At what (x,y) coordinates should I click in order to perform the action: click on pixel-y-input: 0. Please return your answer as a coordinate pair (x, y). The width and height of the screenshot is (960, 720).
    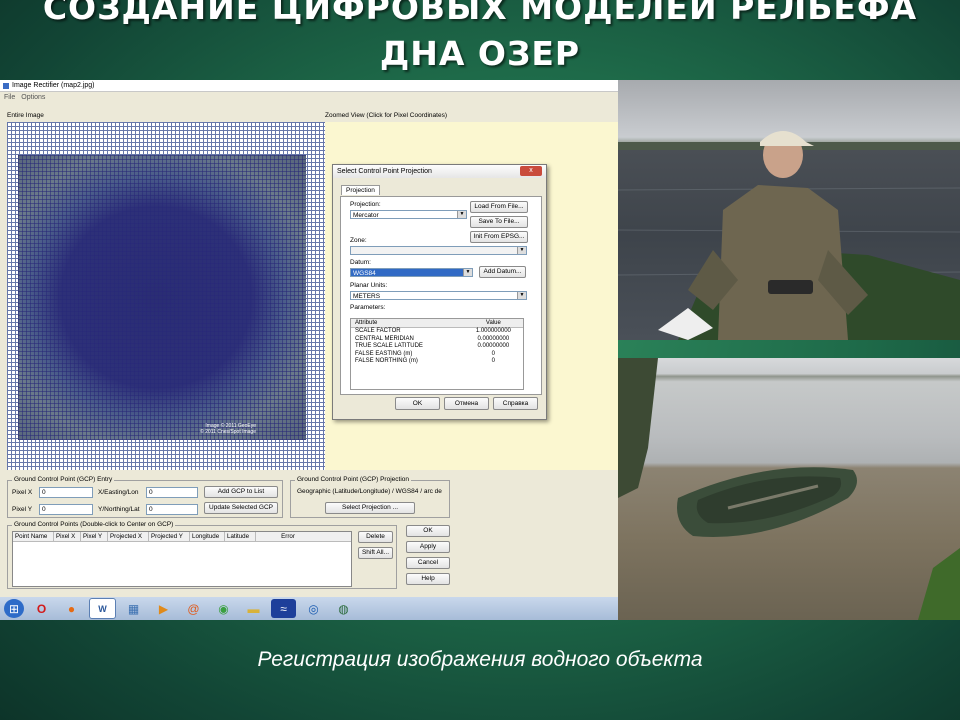
    Looking at the image, I should click on (66, 509).